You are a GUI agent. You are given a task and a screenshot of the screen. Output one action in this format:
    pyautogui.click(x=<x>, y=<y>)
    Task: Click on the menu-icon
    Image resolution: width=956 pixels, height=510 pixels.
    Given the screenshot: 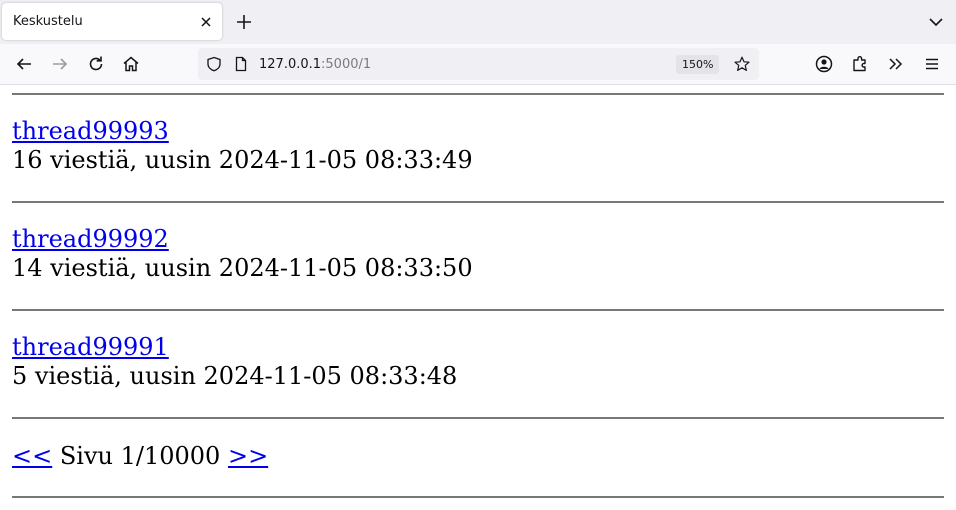 What is the action you would take?
    pyautogui.click(x=932, y=64)
    